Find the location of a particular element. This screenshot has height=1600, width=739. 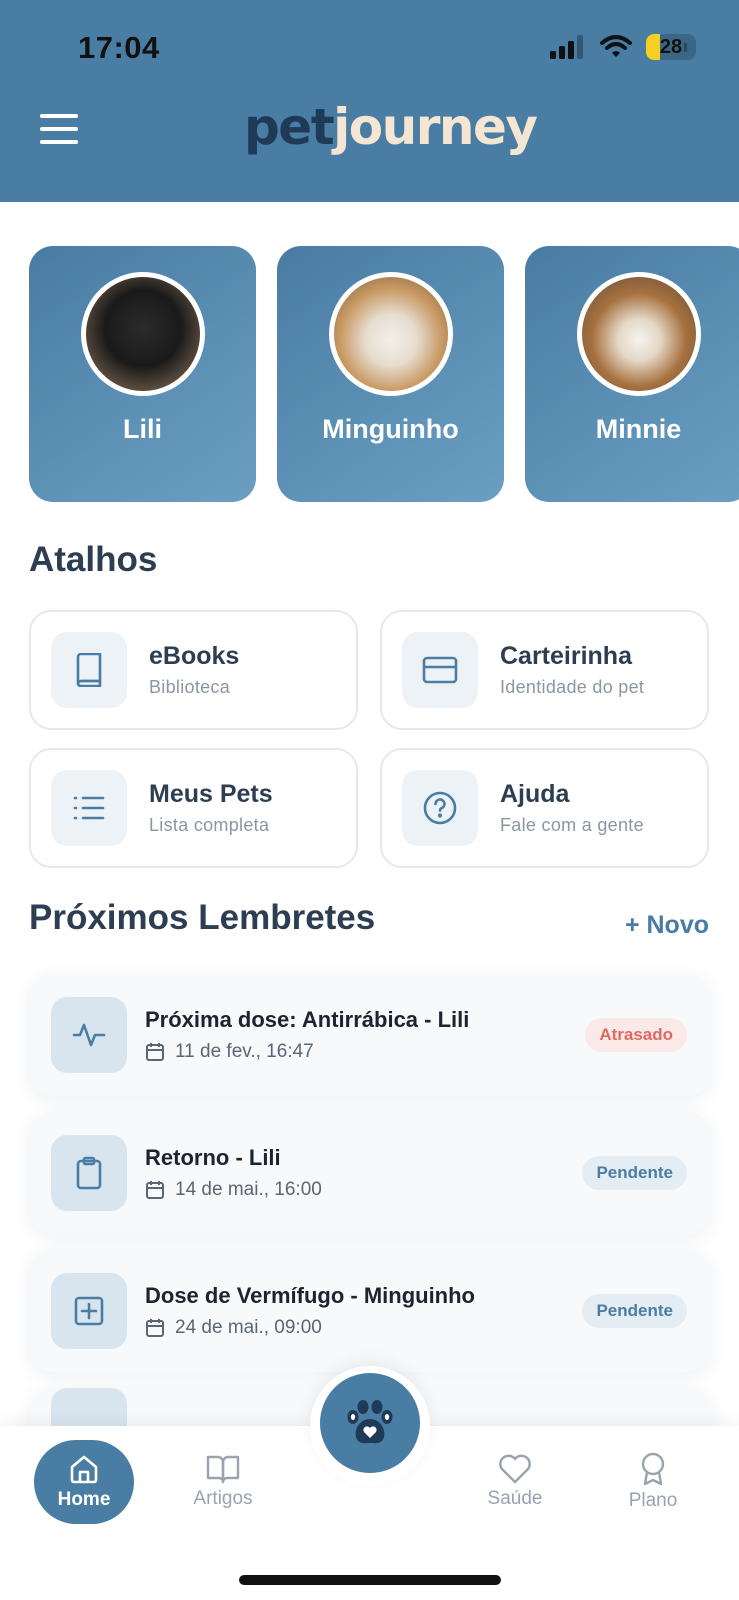

pet-card-minguinho: Minguinho is located at coordinates (390, 374).